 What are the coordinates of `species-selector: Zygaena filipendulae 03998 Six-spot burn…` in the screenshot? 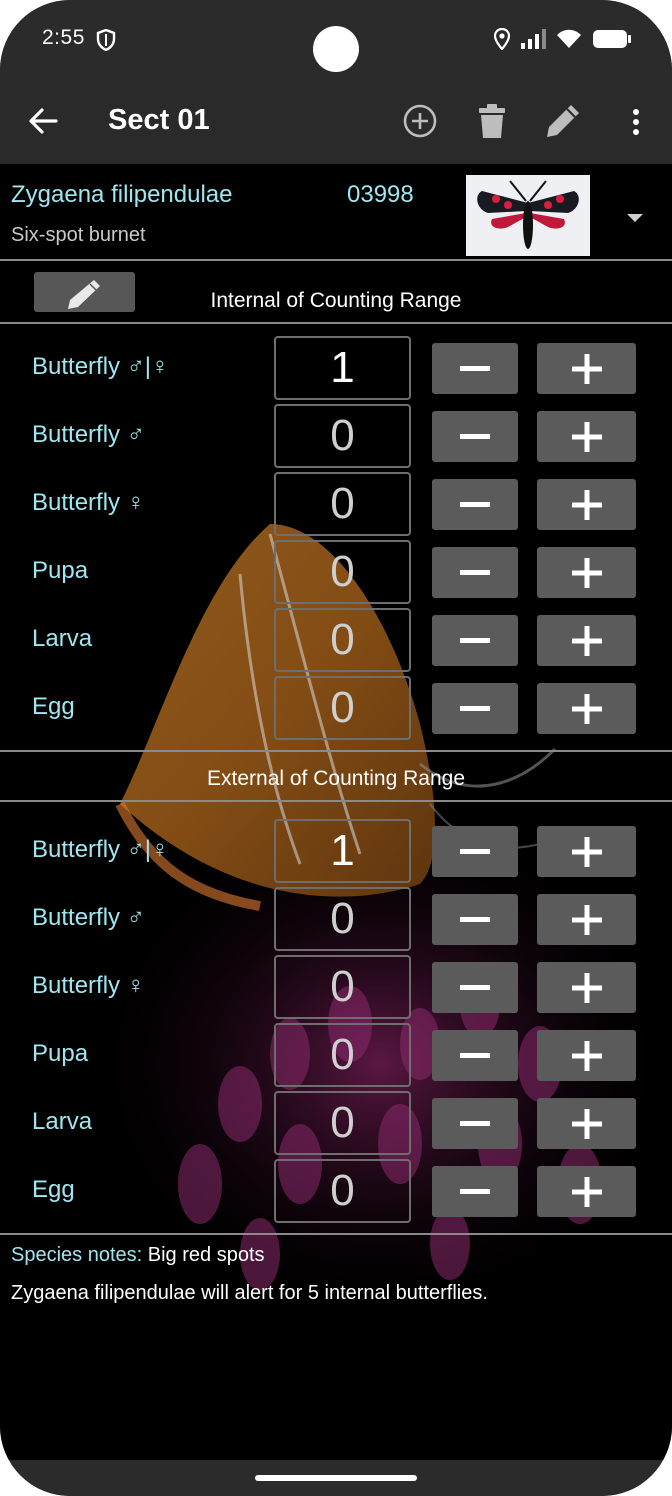 It's located at (336, 212).